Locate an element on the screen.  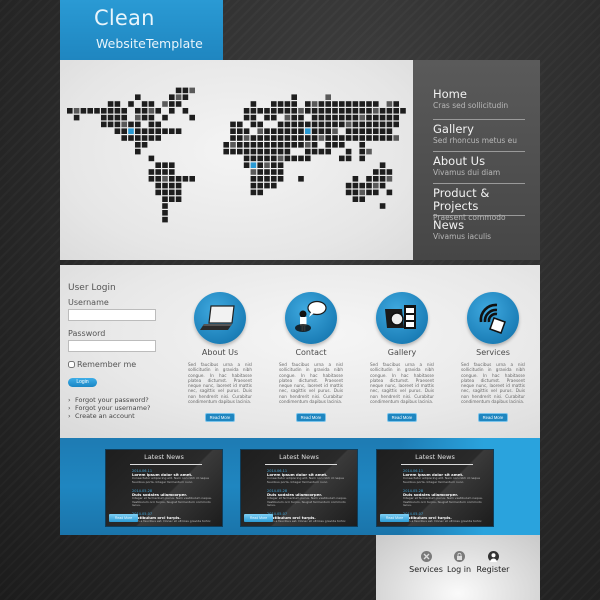
forgot-username-link: › Forgot your username? is located at coordinates (118, 408).